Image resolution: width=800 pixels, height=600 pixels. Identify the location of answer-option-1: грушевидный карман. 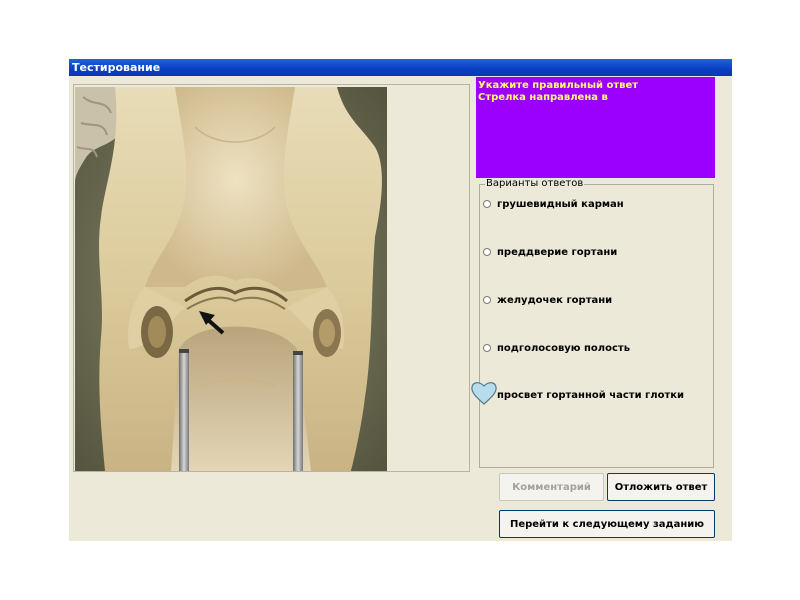
(553, 204).